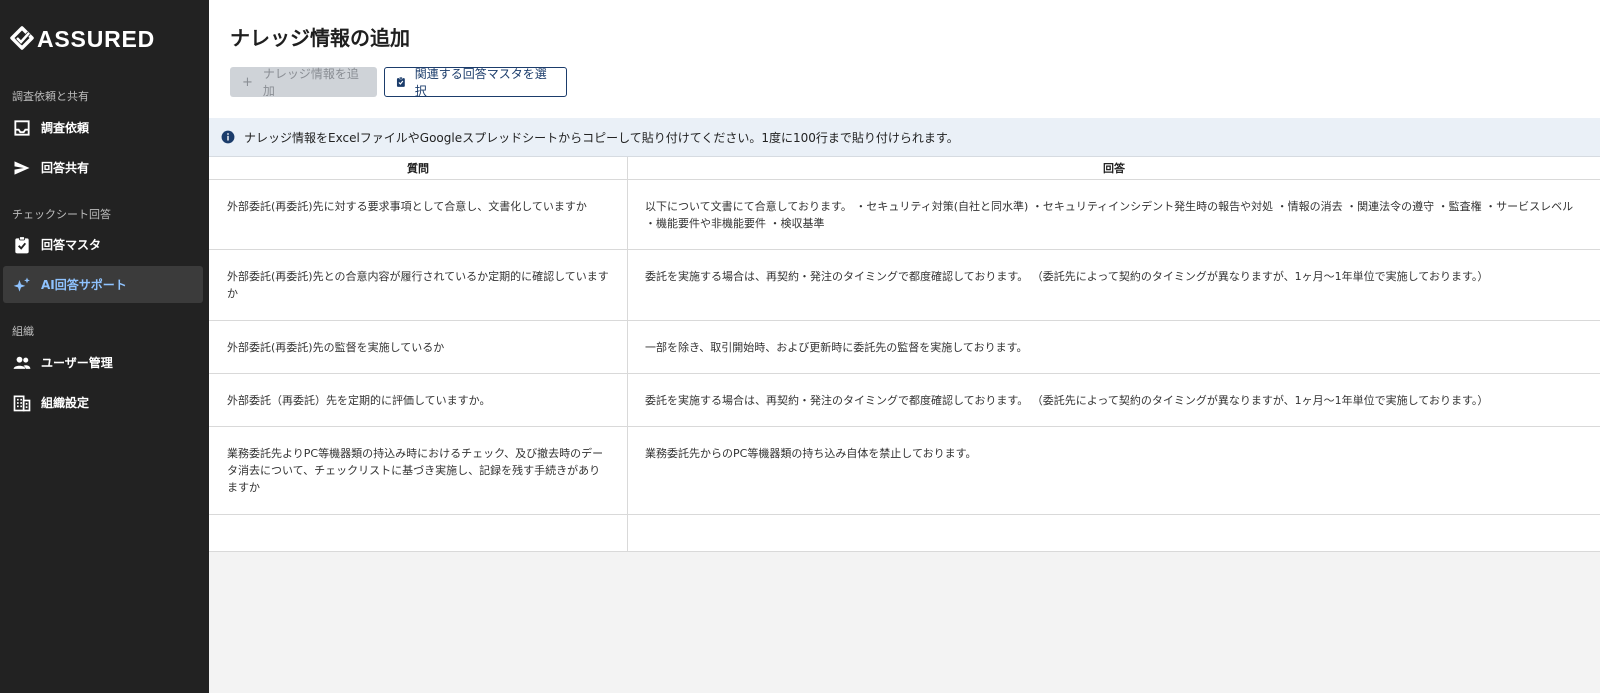 The height and width of the screenshot is (693, 1600). What do you see at coordinates (23, 331) in the screenshot?
I see `section-label-organization: 組織` at bounding box center [23, 331].